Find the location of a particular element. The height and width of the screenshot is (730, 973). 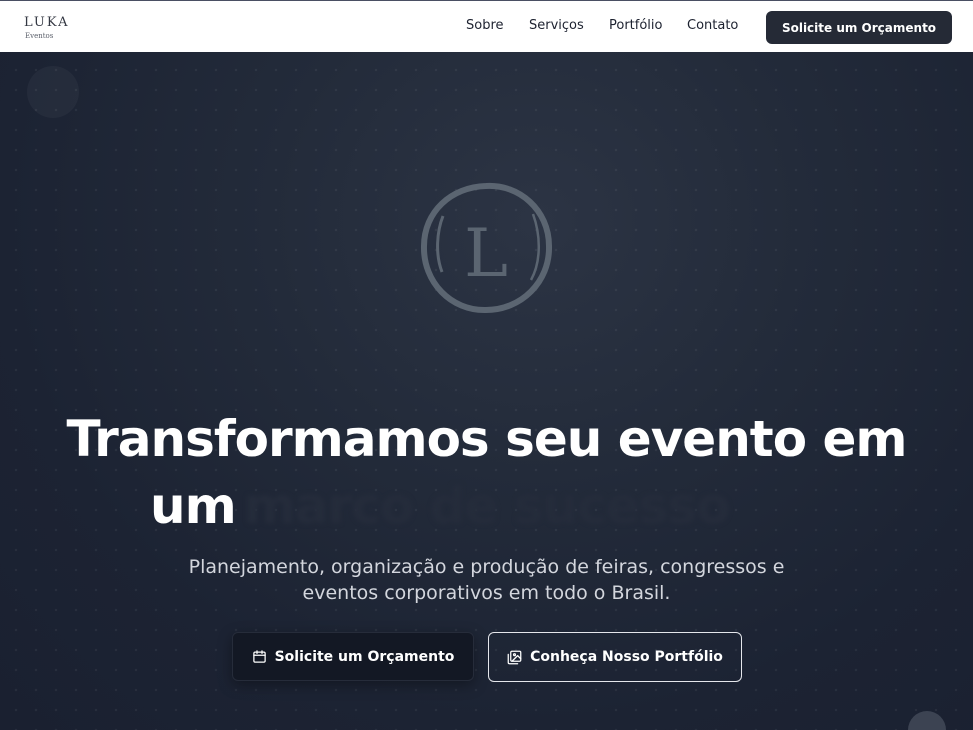

nav-quote-button: Solicite um Orçamento is located at coordinates (859, 27).